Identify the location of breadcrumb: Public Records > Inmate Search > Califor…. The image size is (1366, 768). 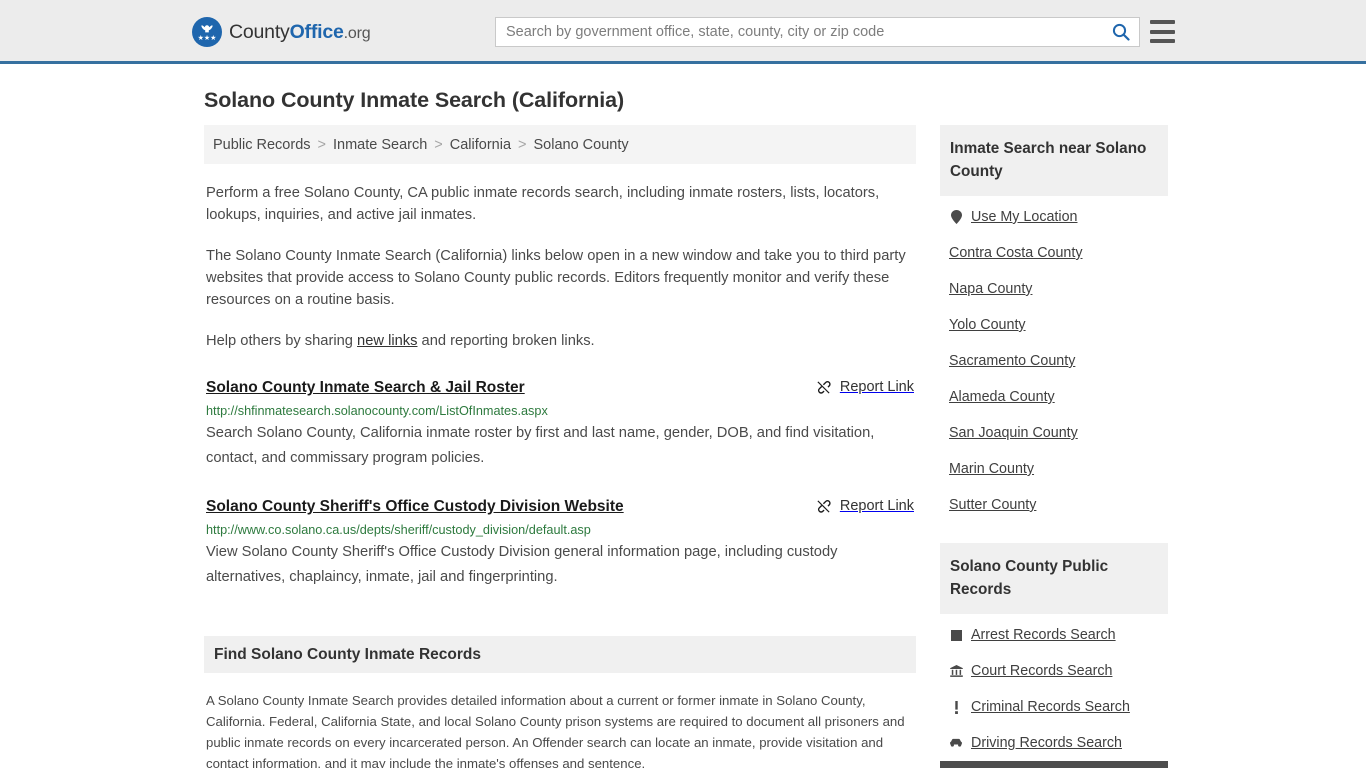
(560, 144).